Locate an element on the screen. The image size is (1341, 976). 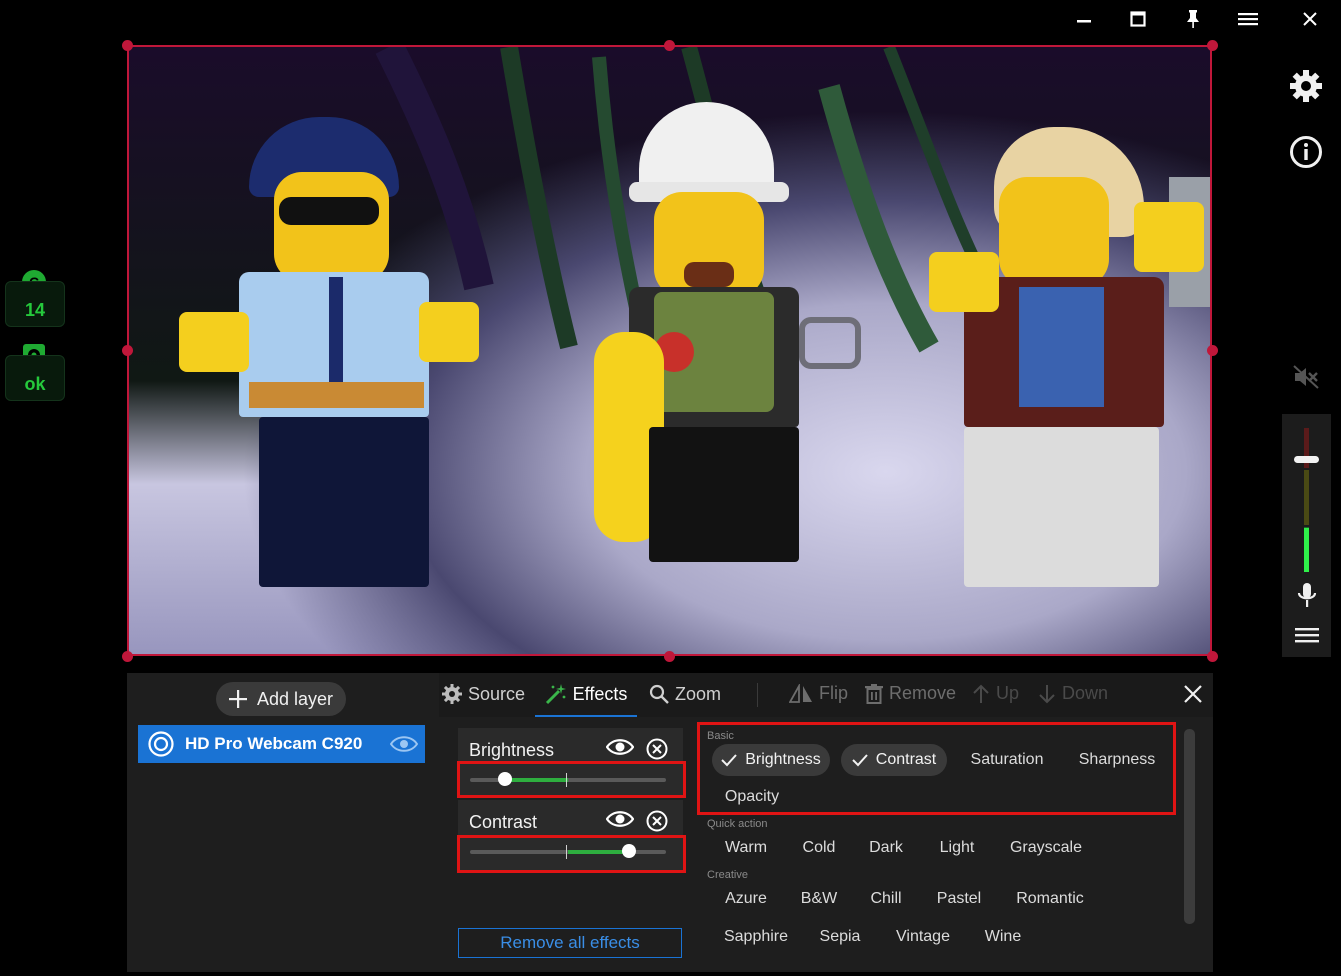
highlight-basic-effects is located at coordinates (936, 768).